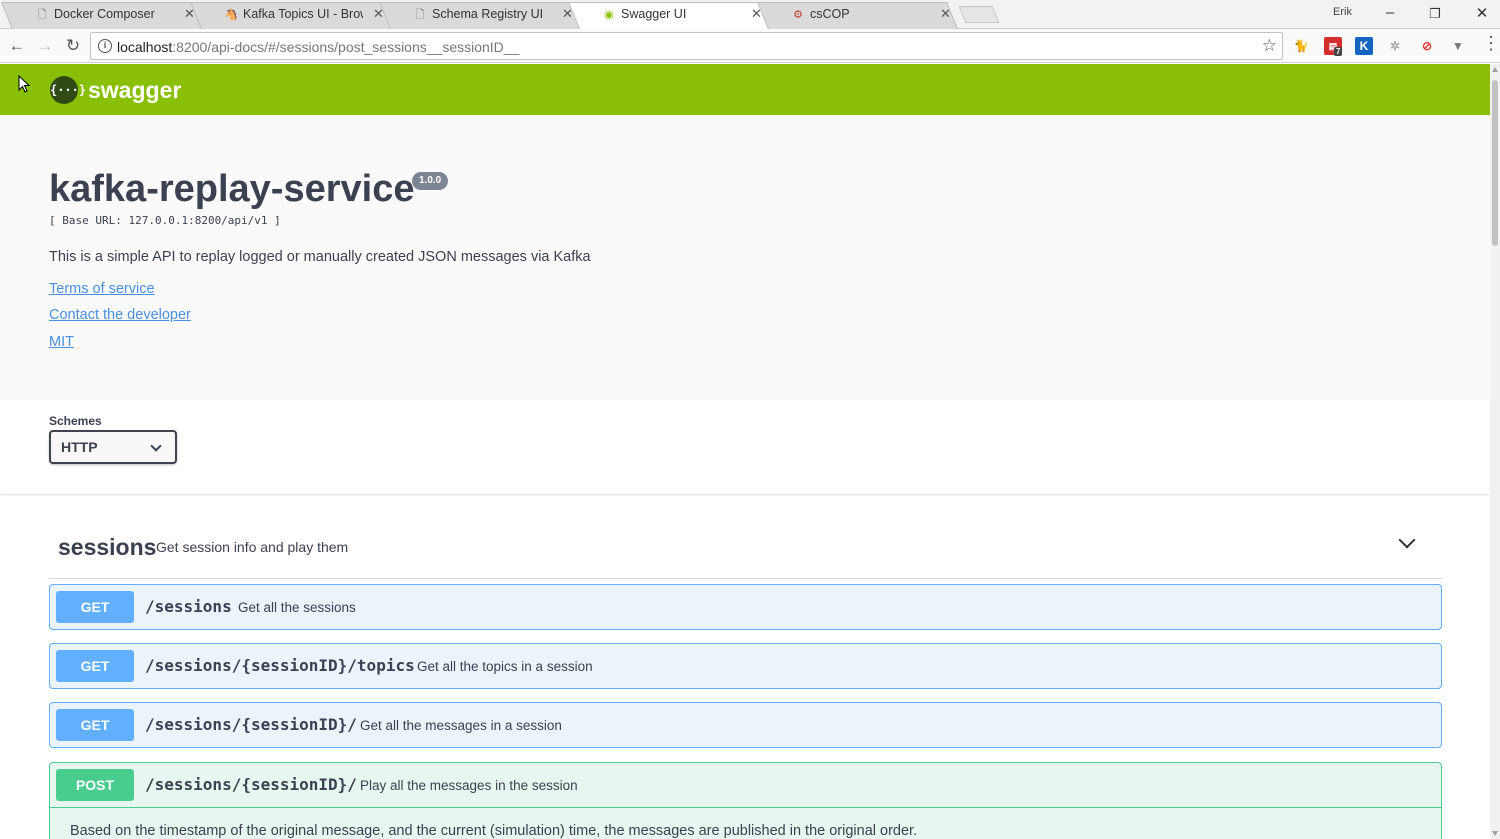 The height and width of the screenshot is (839, 1500). I want to click on swagger-icon: ◉, so click(609, 15).